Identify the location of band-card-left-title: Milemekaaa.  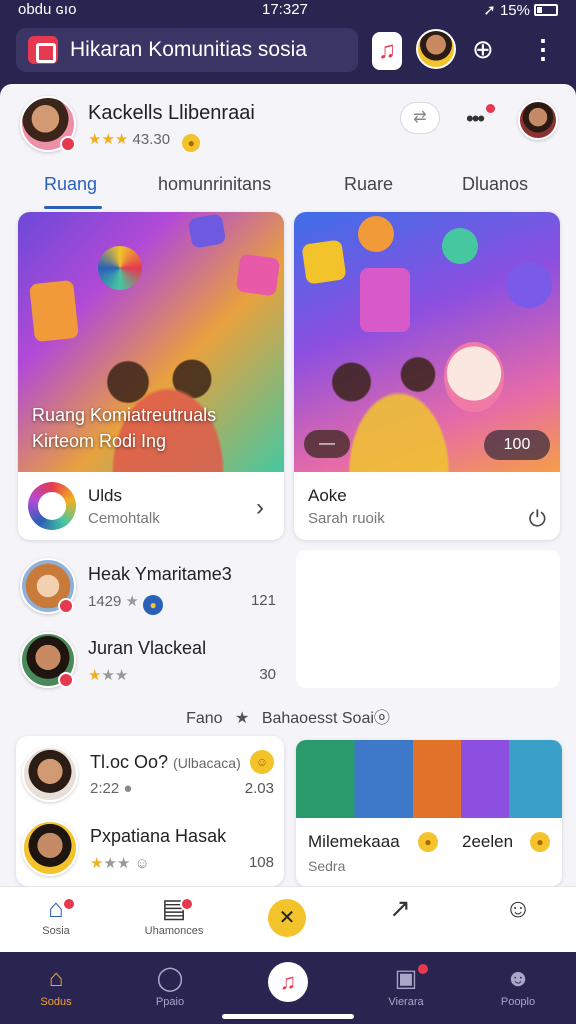
(354, 841).